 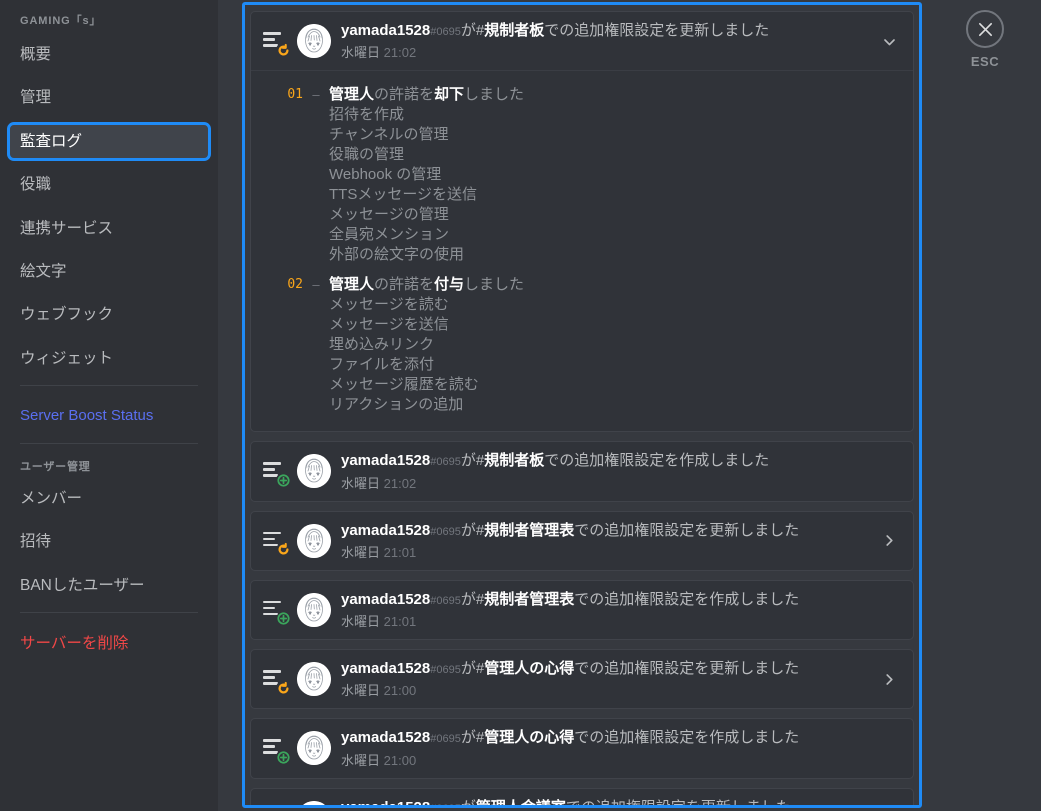 What do you see at coordinates (109, 643) in the screenshot?
I see `sidebar-item-delete-server: サーバーを削除` at bounding box center [109, 643].